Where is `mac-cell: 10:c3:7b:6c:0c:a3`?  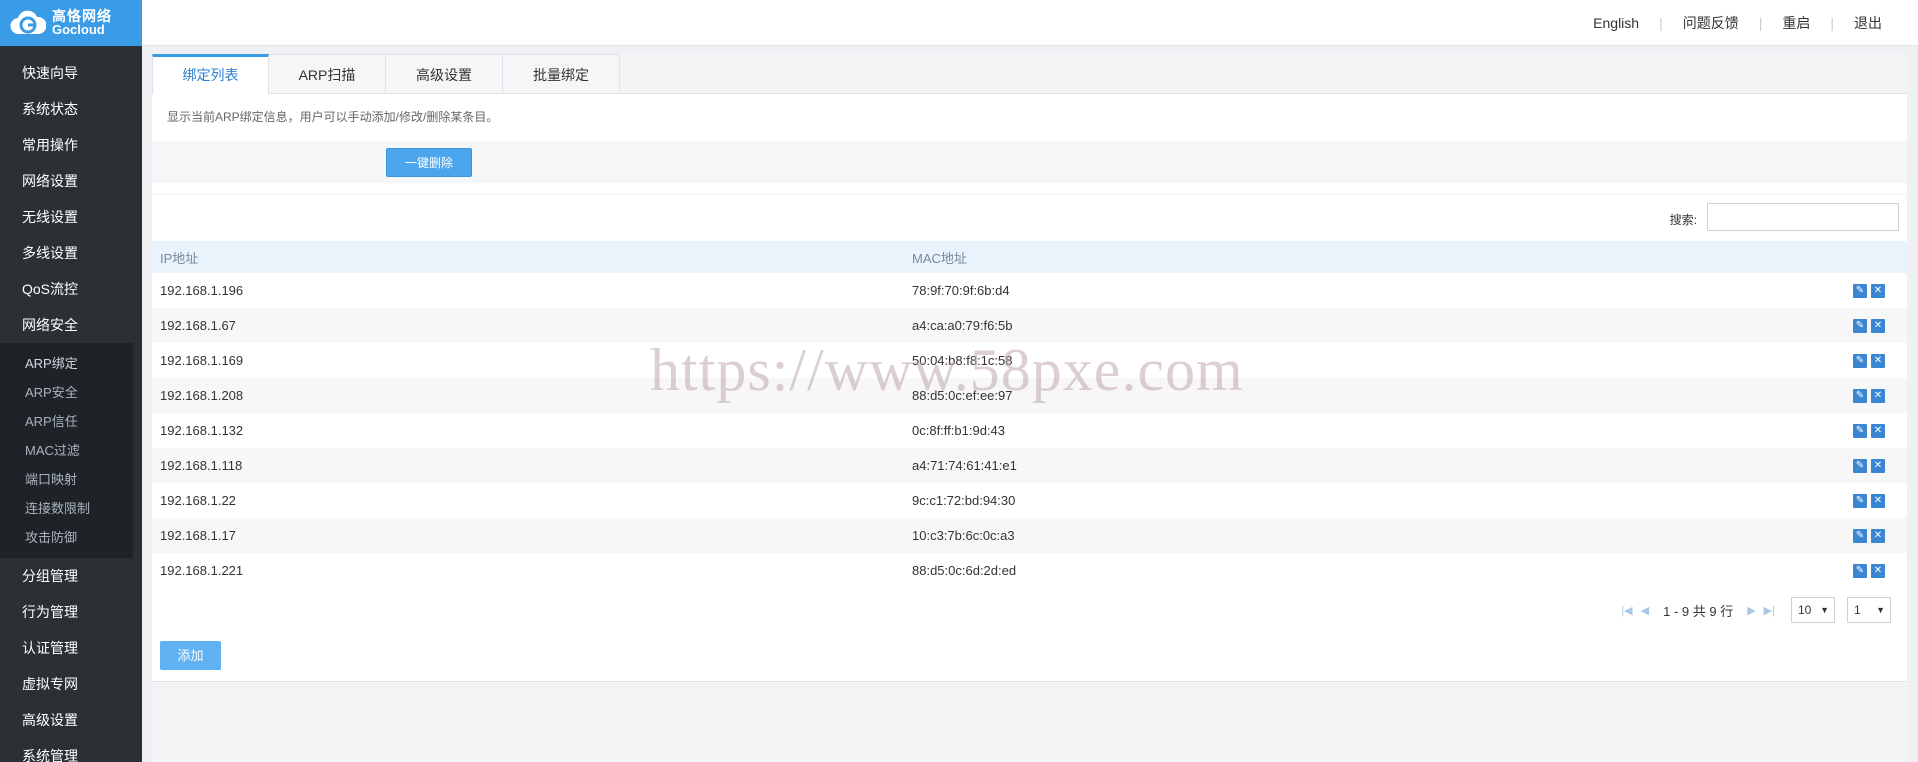
mac-cell: 10:c3:7b:6c:0c:a3 is located at coordinates (963, 535).